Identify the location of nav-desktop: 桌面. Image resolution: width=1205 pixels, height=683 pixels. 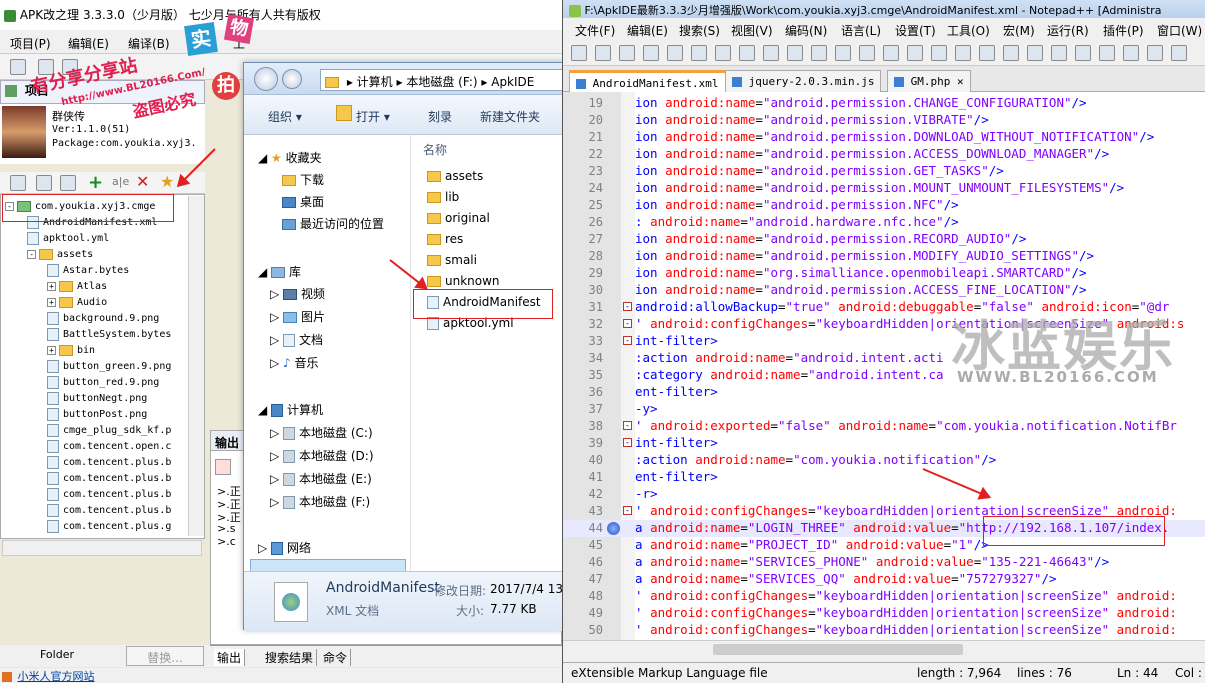
(303, 201).